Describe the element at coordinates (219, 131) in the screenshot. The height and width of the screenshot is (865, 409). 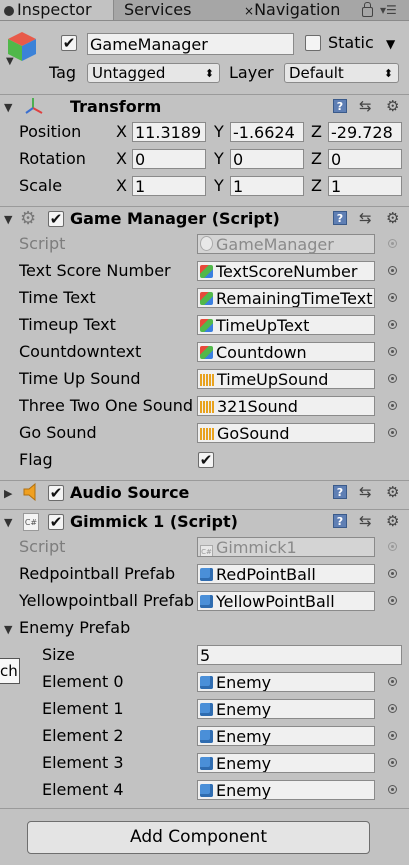
I see `position-y-label: Y` at that location.